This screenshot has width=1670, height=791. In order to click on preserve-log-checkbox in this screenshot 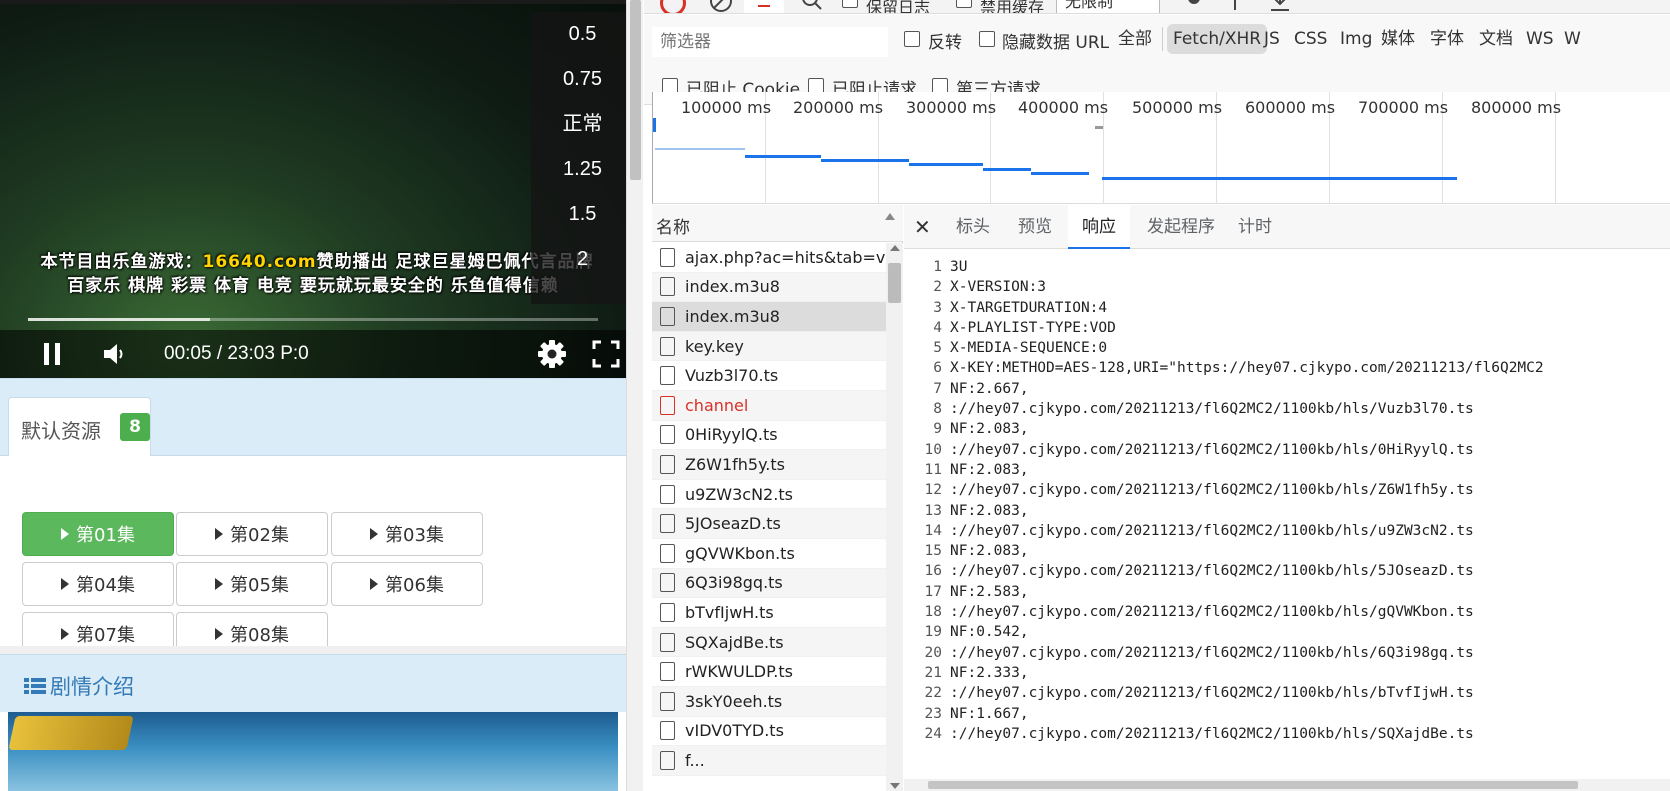, I will do `click(850, 4)`.